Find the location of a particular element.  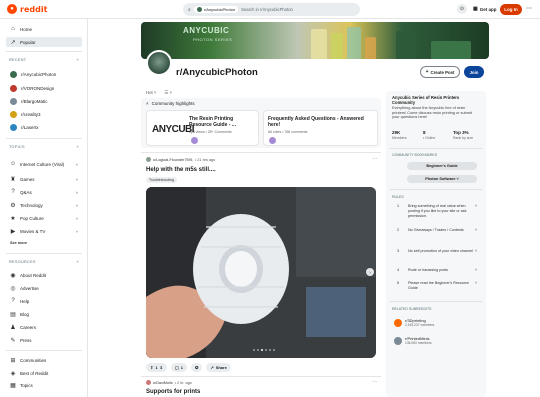

recent-heading: RECENT ˄ is located at coordinates (44, 60).